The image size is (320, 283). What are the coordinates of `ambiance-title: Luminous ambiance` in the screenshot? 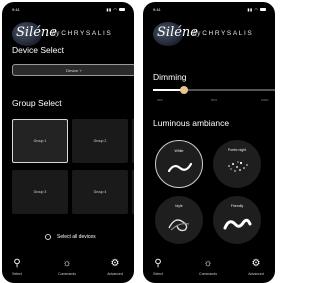 It's located at (191, 123).